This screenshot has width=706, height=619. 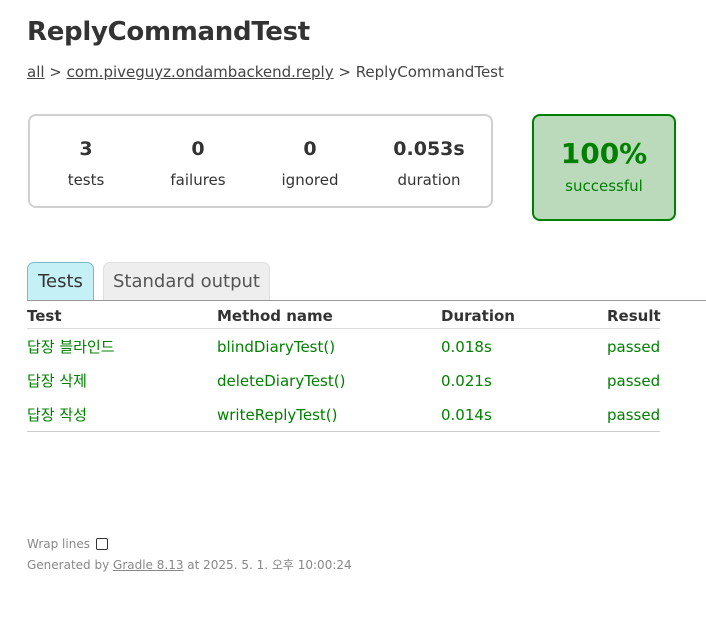 What do you see at coordinates (44, 316) in the screenshot?
I see `column-header-test: Test` at bounding box center [44, 316].